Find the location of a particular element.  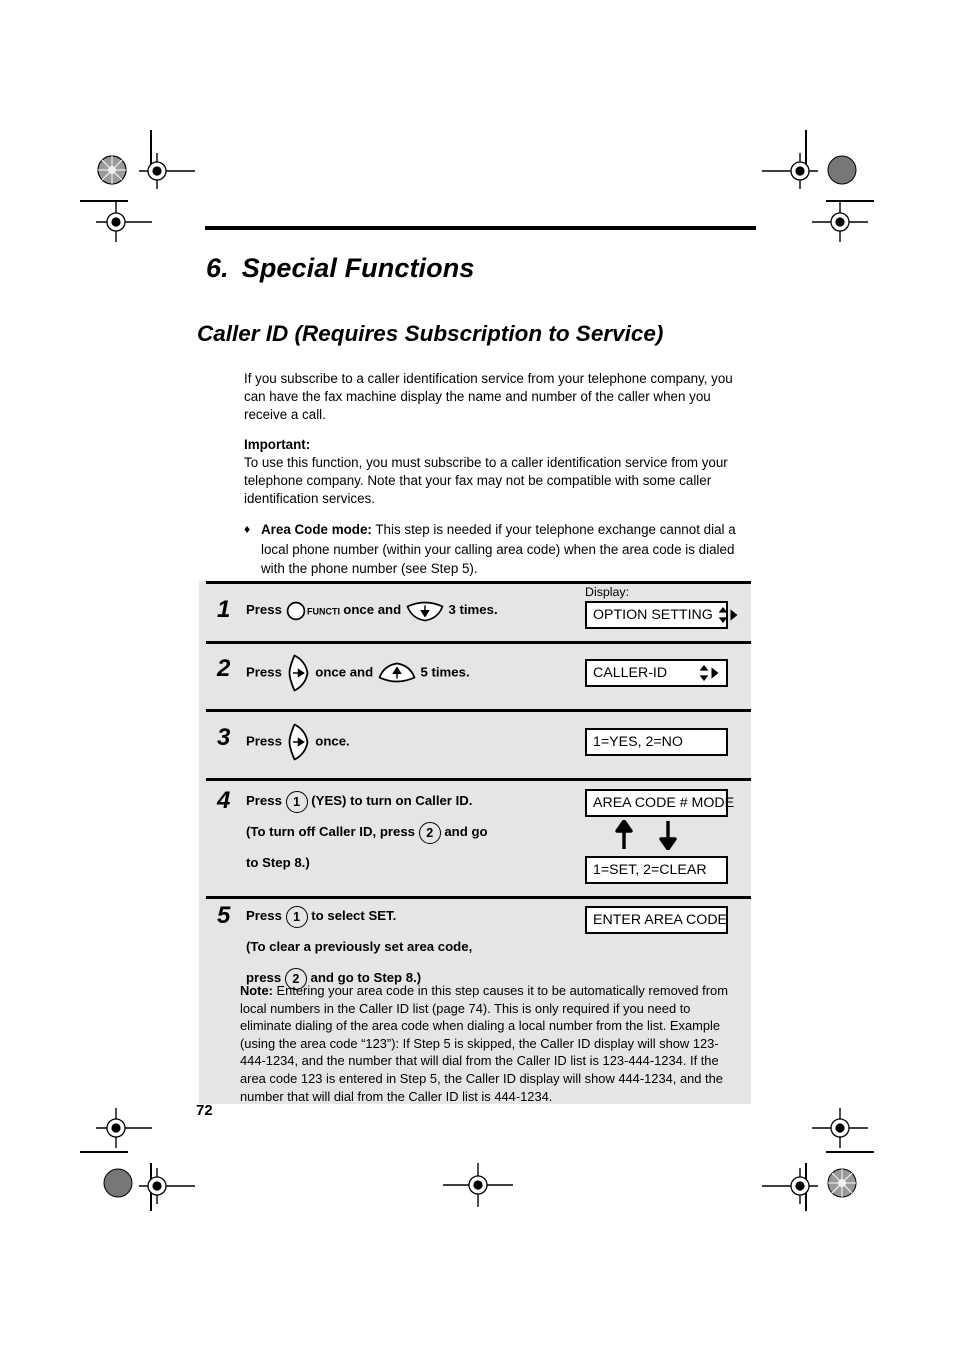

step-1-once-and-label: once and is located at coordinates (372, 609).